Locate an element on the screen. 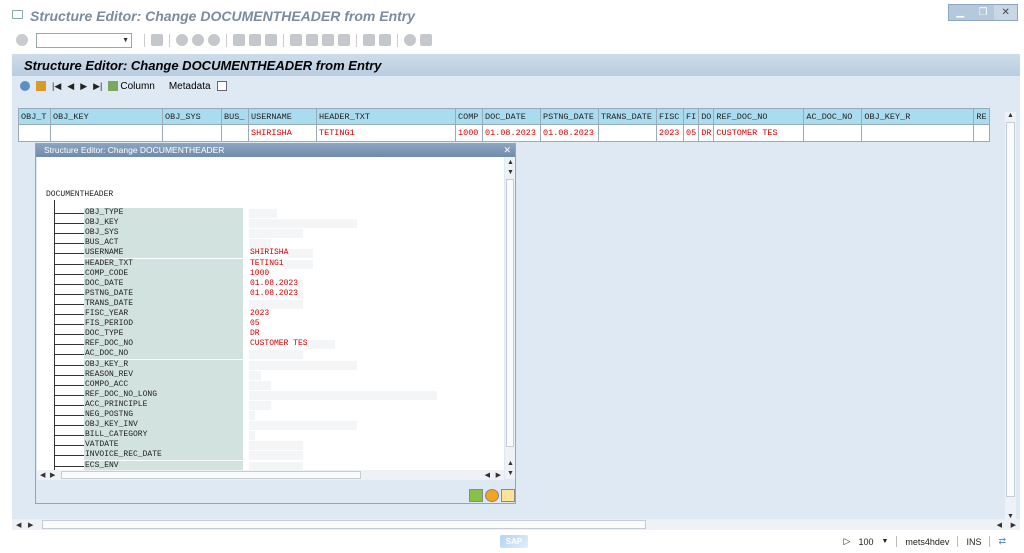 The width and height of the screenshot is (1024, 553). table-cell: 05 is located at coordinates (691, 133).